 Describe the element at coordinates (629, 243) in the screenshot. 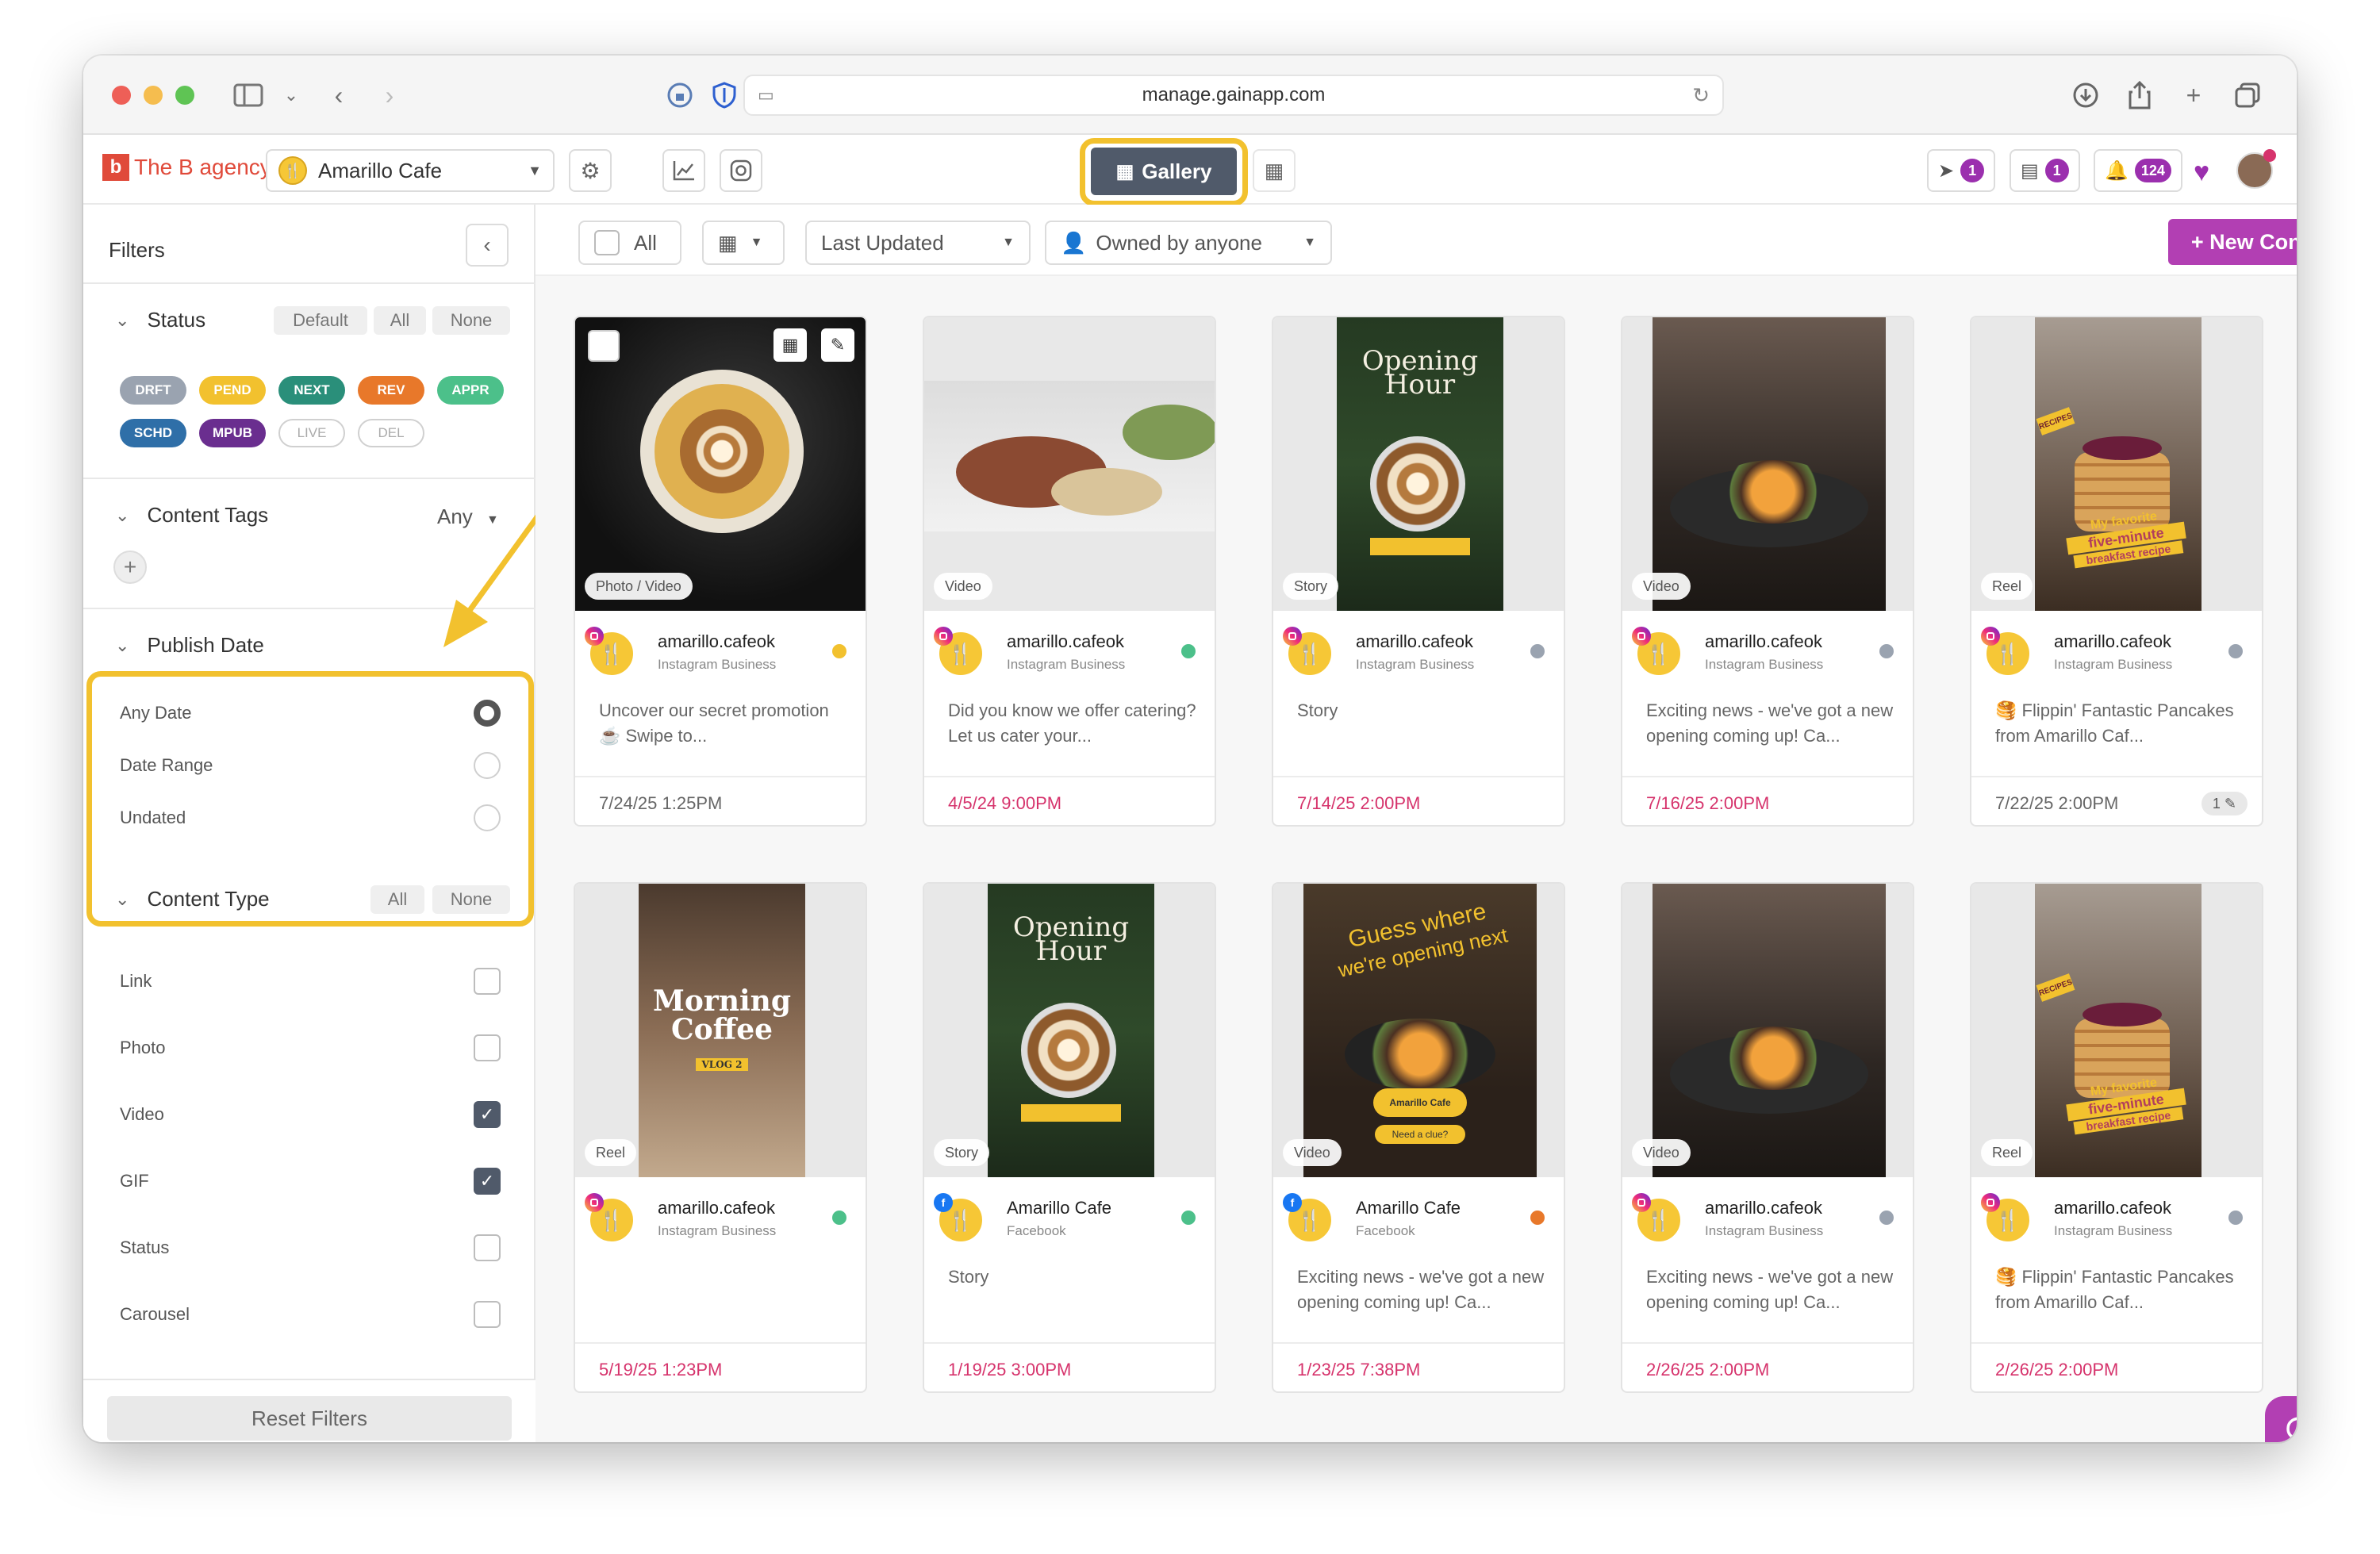

I see `select-all-toggle: All` at that location.